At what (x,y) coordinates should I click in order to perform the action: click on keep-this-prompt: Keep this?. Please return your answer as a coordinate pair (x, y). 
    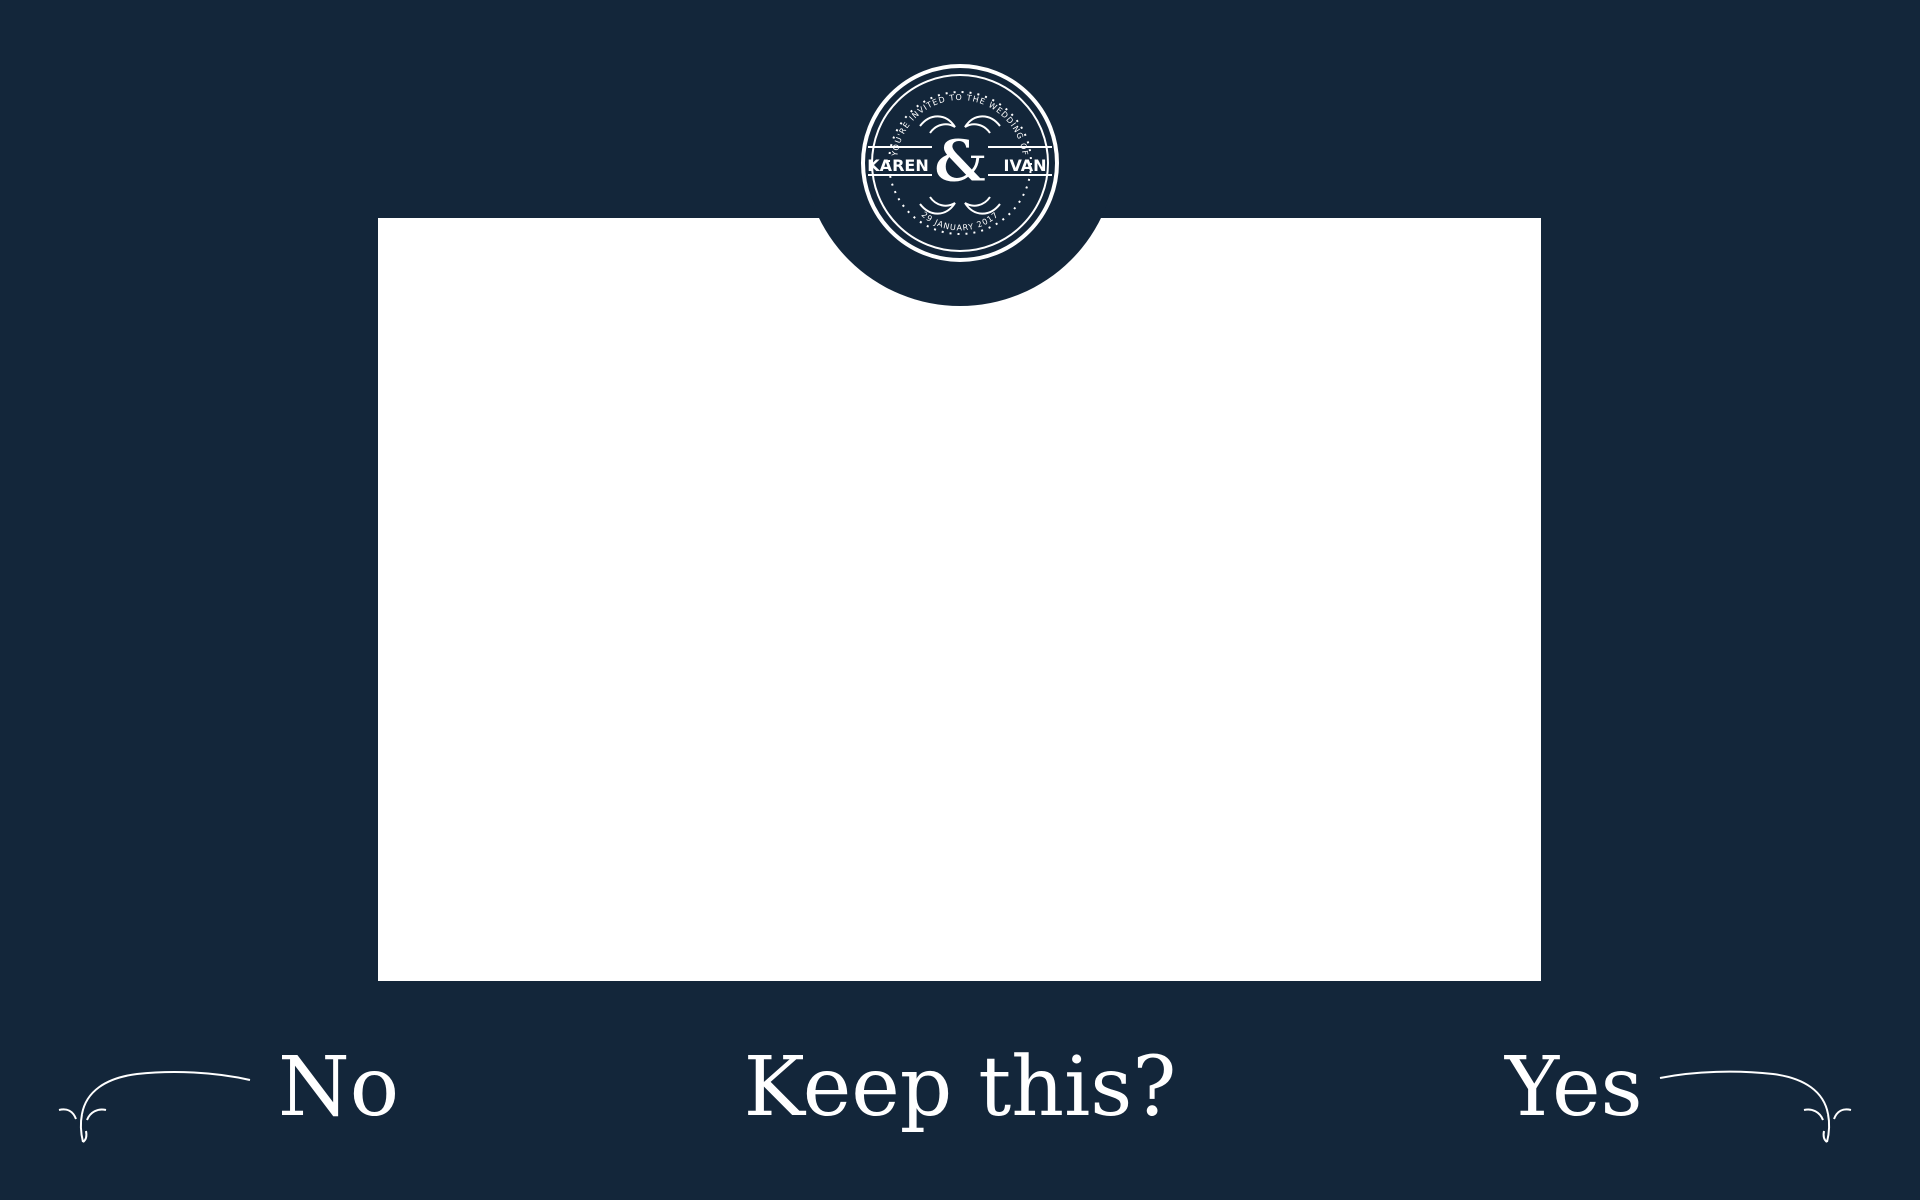
    Looking at the image, I should click on (960, 1087).